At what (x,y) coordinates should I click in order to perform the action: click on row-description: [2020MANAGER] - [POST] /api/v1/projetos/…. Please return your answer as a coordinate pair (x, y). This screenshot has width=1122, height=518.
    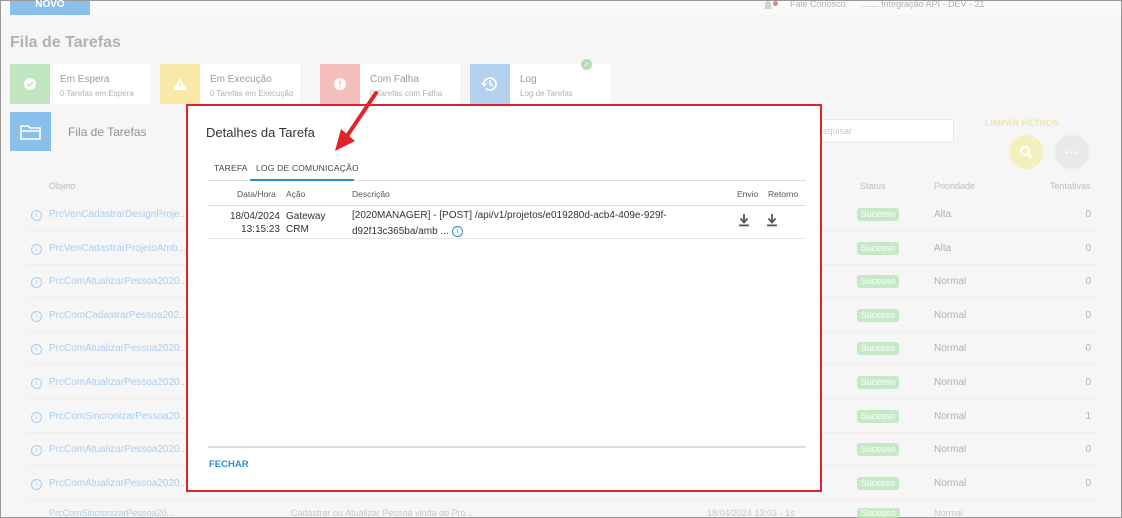
    Looking at the image, I should click on (509, 215).